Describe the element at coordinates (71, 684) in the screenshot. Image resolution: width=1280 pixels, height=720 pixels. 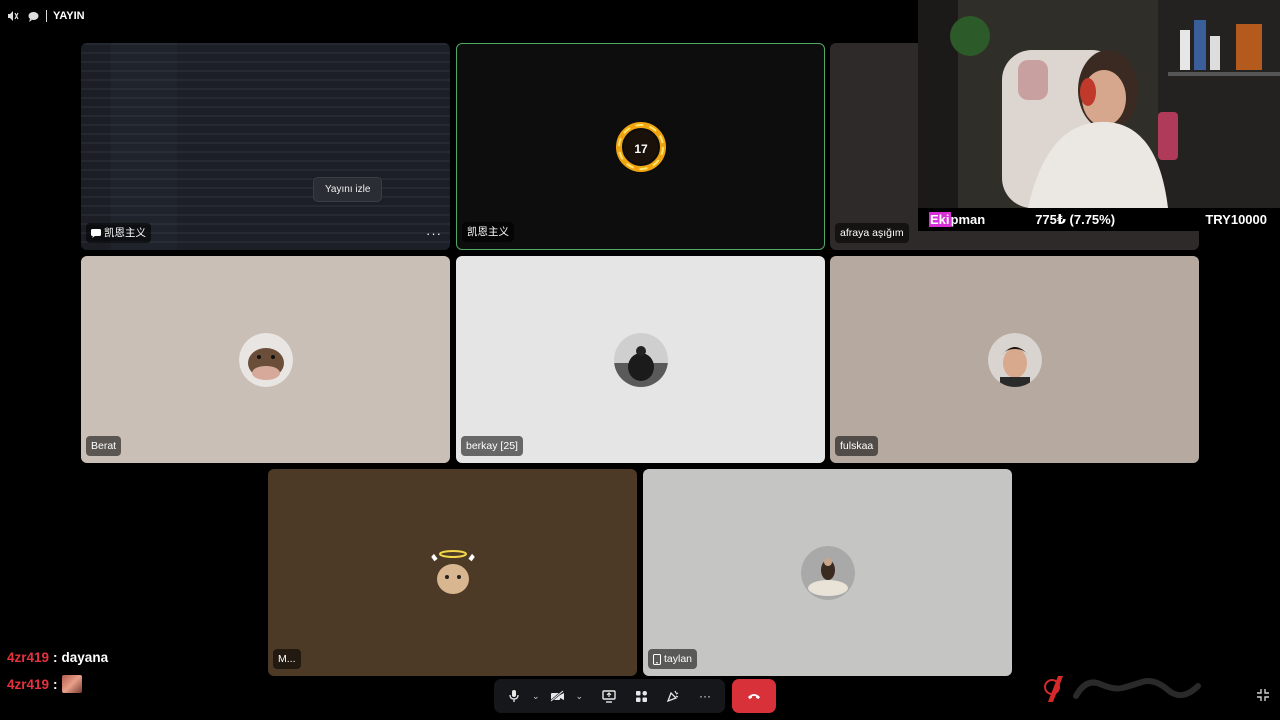
I see `face-emote-icon` at that location.